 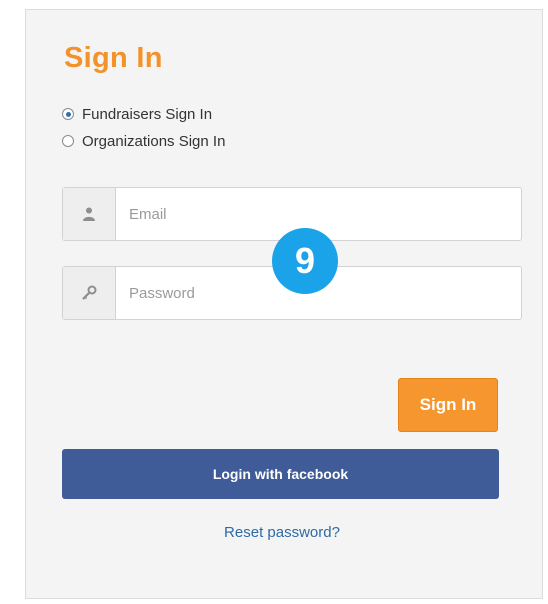 I want to click on reset-password-link: Reset password?, so click(x=274, y=532).